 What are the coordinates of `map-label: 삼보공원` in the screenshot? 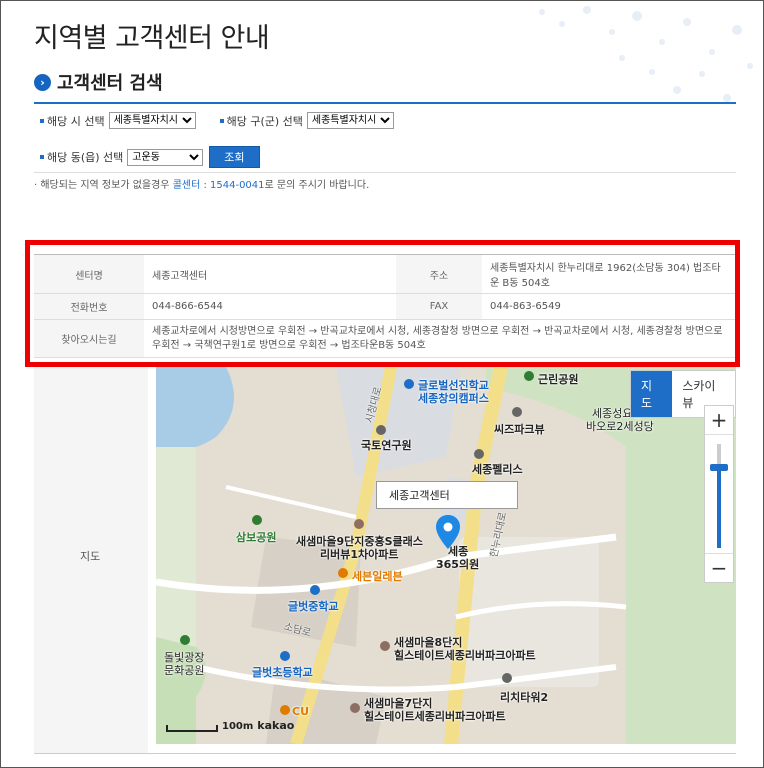 It's located at (256, 537).